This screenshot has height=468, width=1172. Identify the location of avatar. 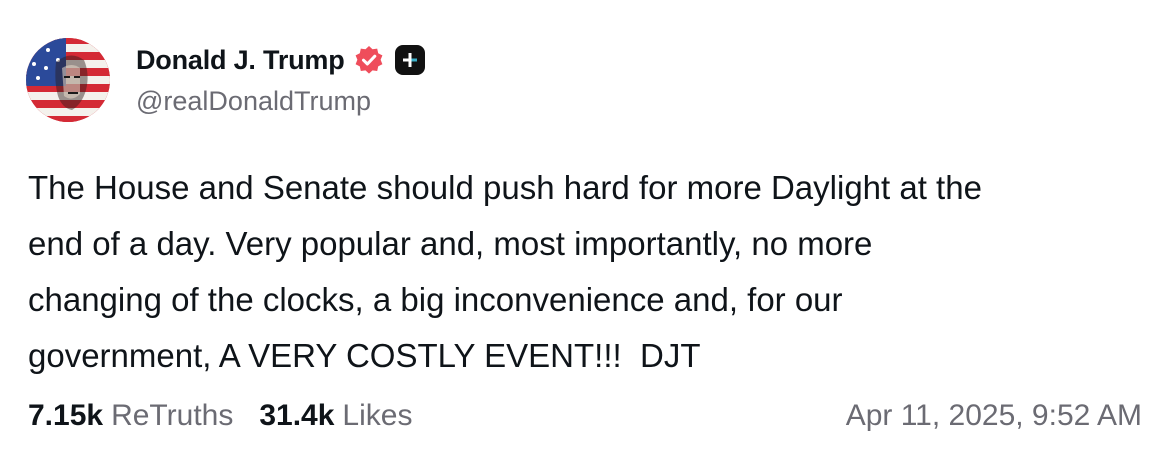
(68, 80).